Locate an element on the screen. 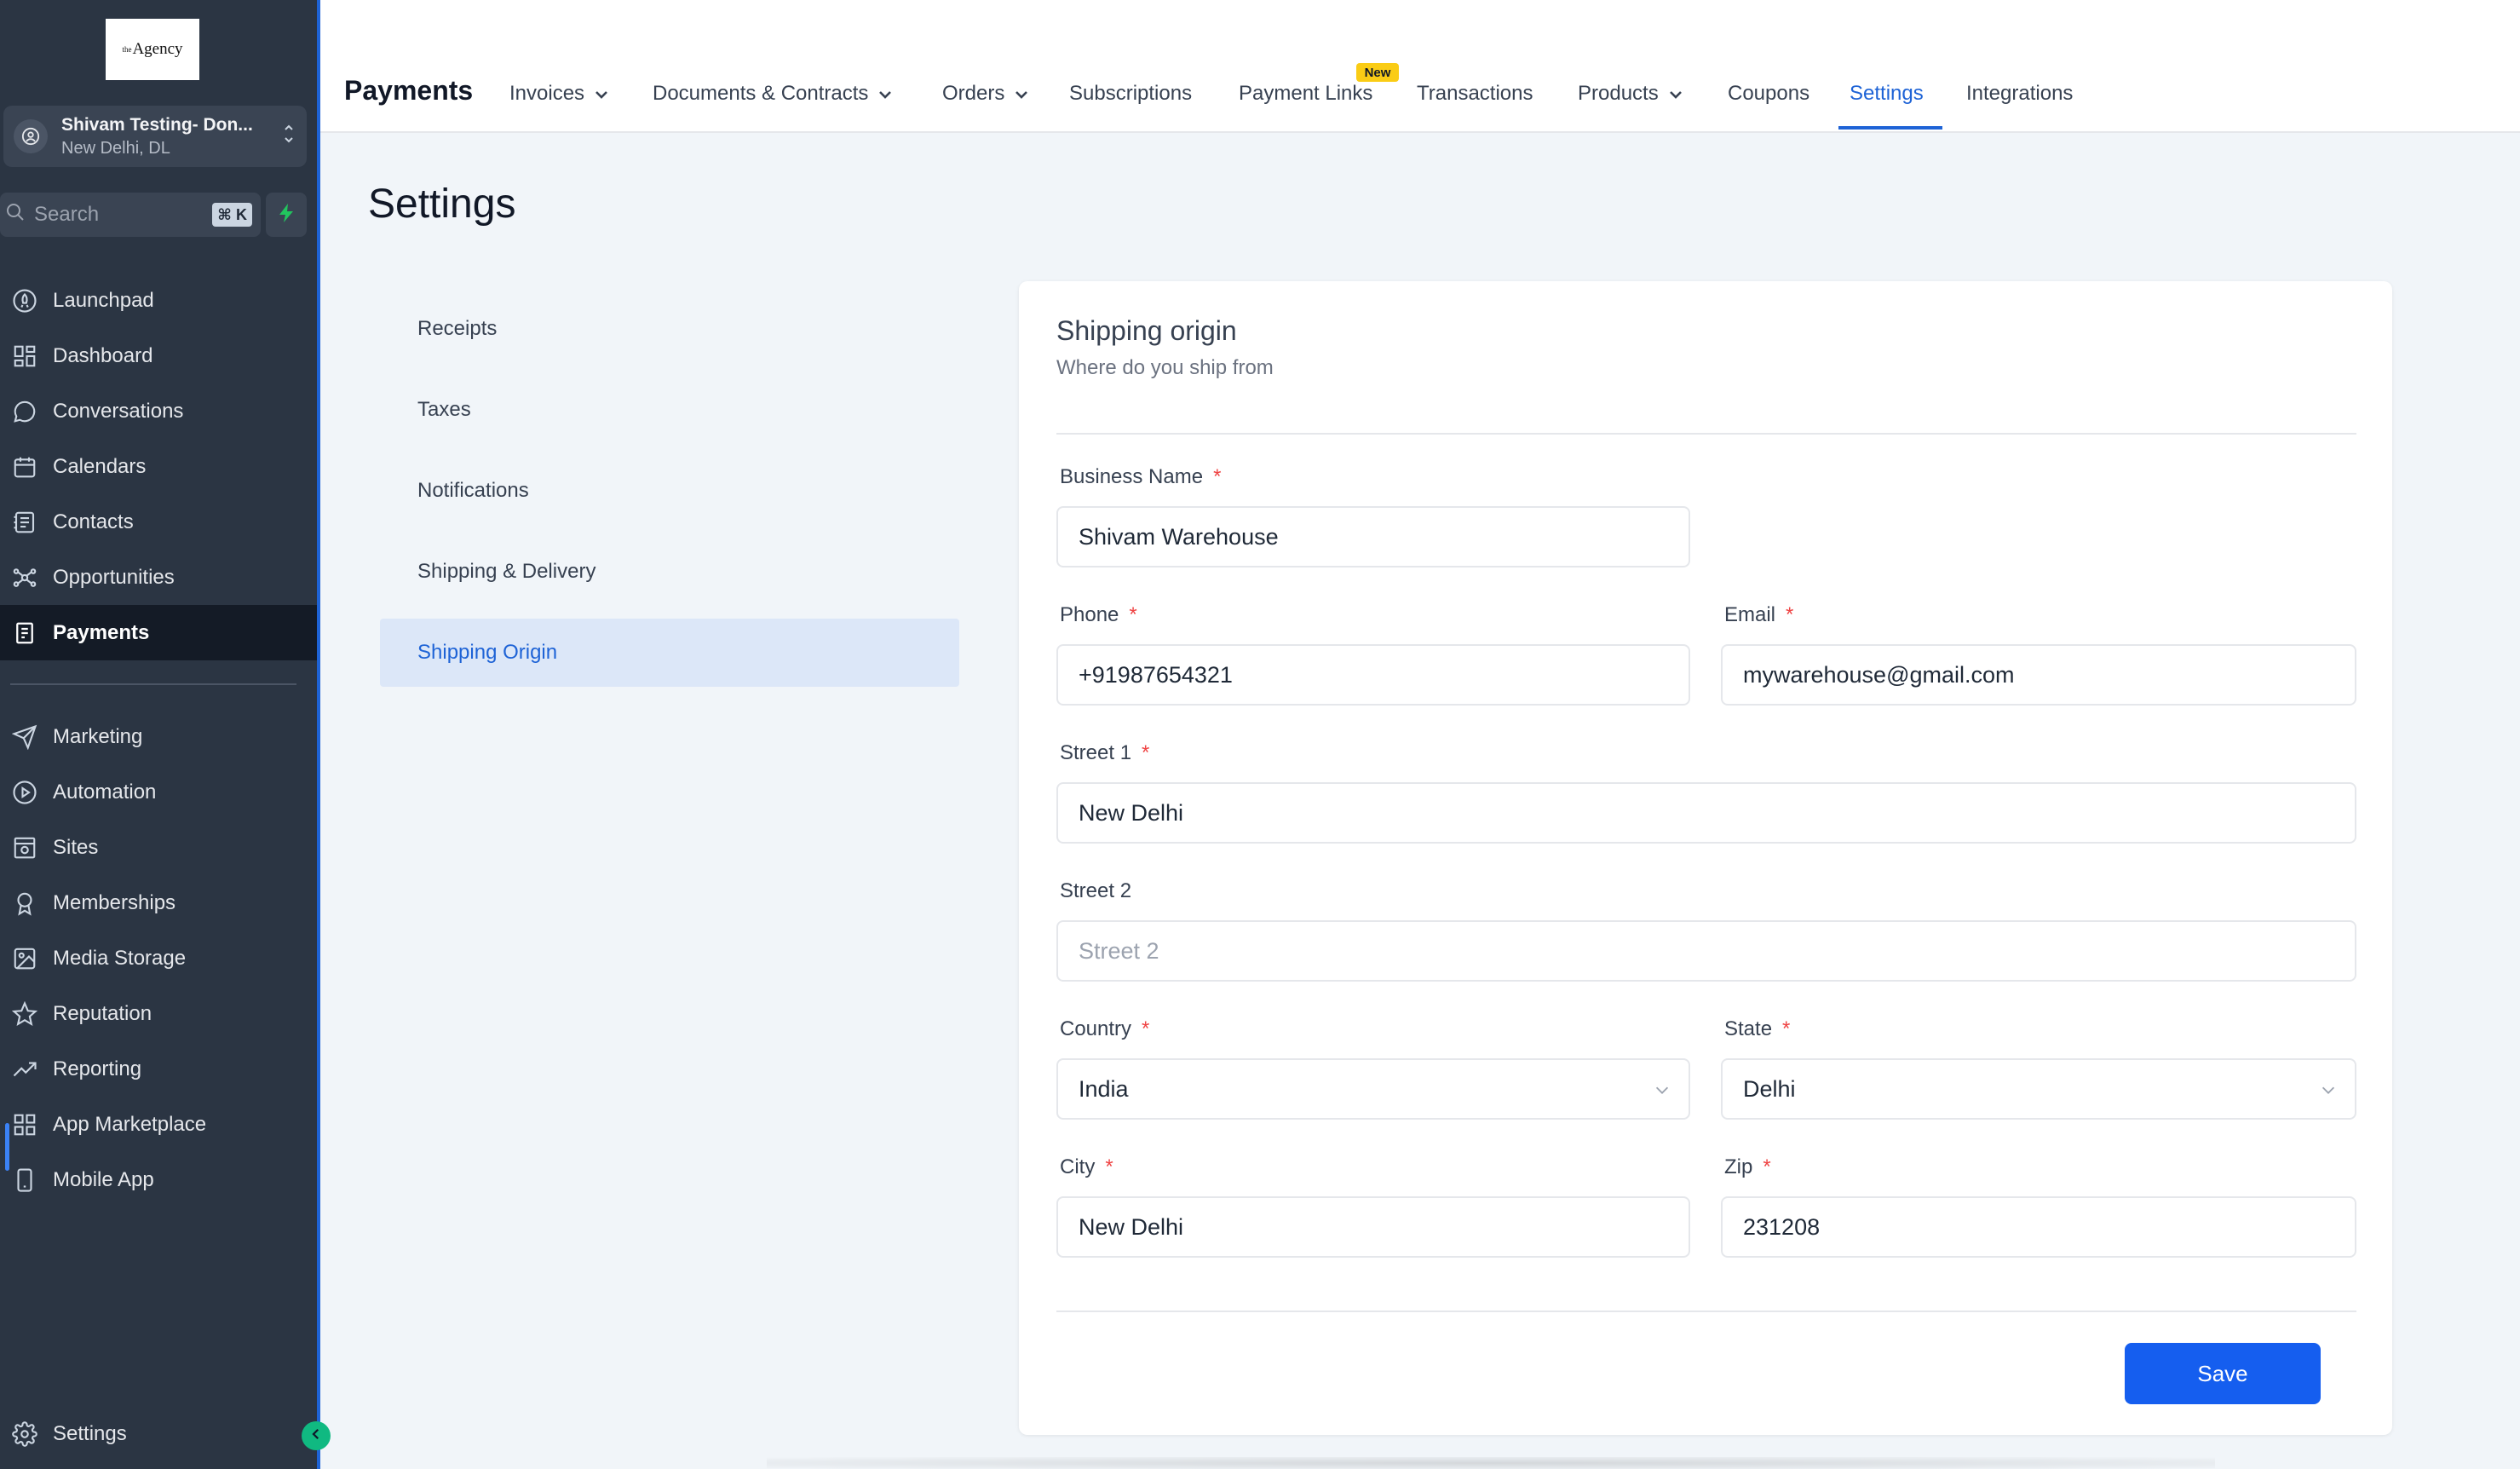  sidebar-item-mobile-app: Mobile App is located at coordinates (158, 1179).